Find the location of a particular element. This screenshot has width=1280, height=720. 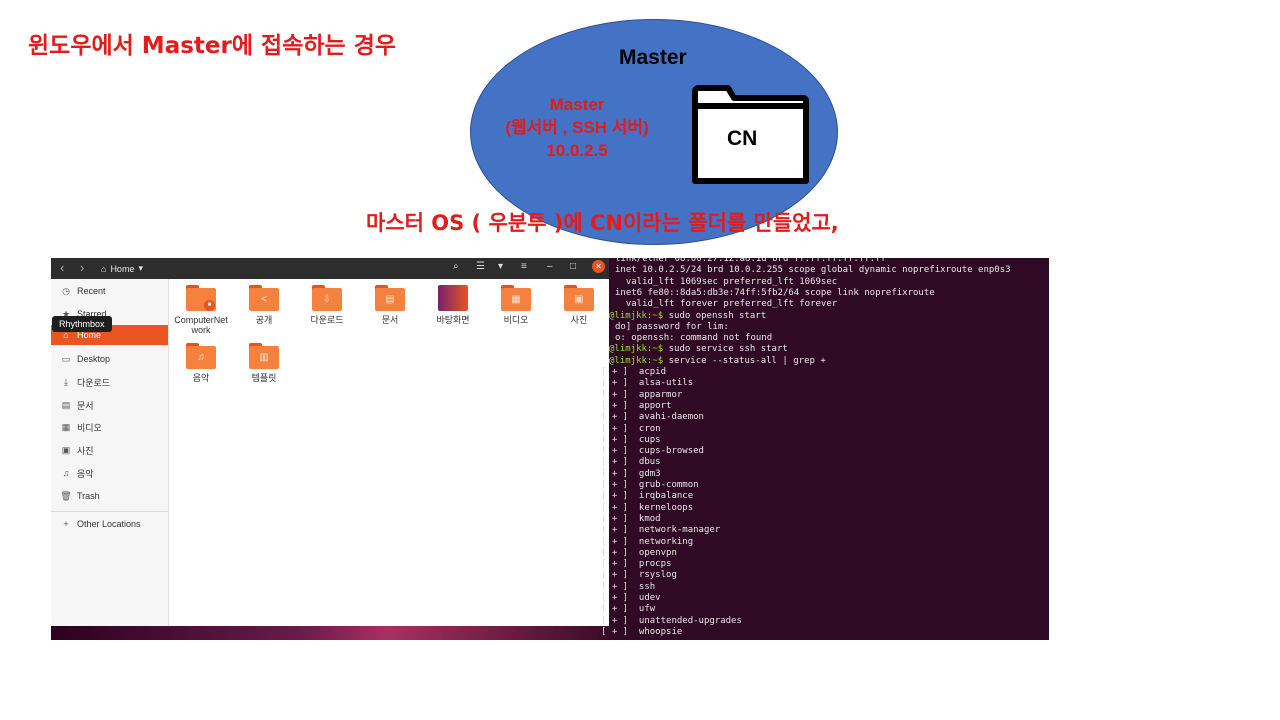

desktop-folder-icon is located at coordinates (453, 298).